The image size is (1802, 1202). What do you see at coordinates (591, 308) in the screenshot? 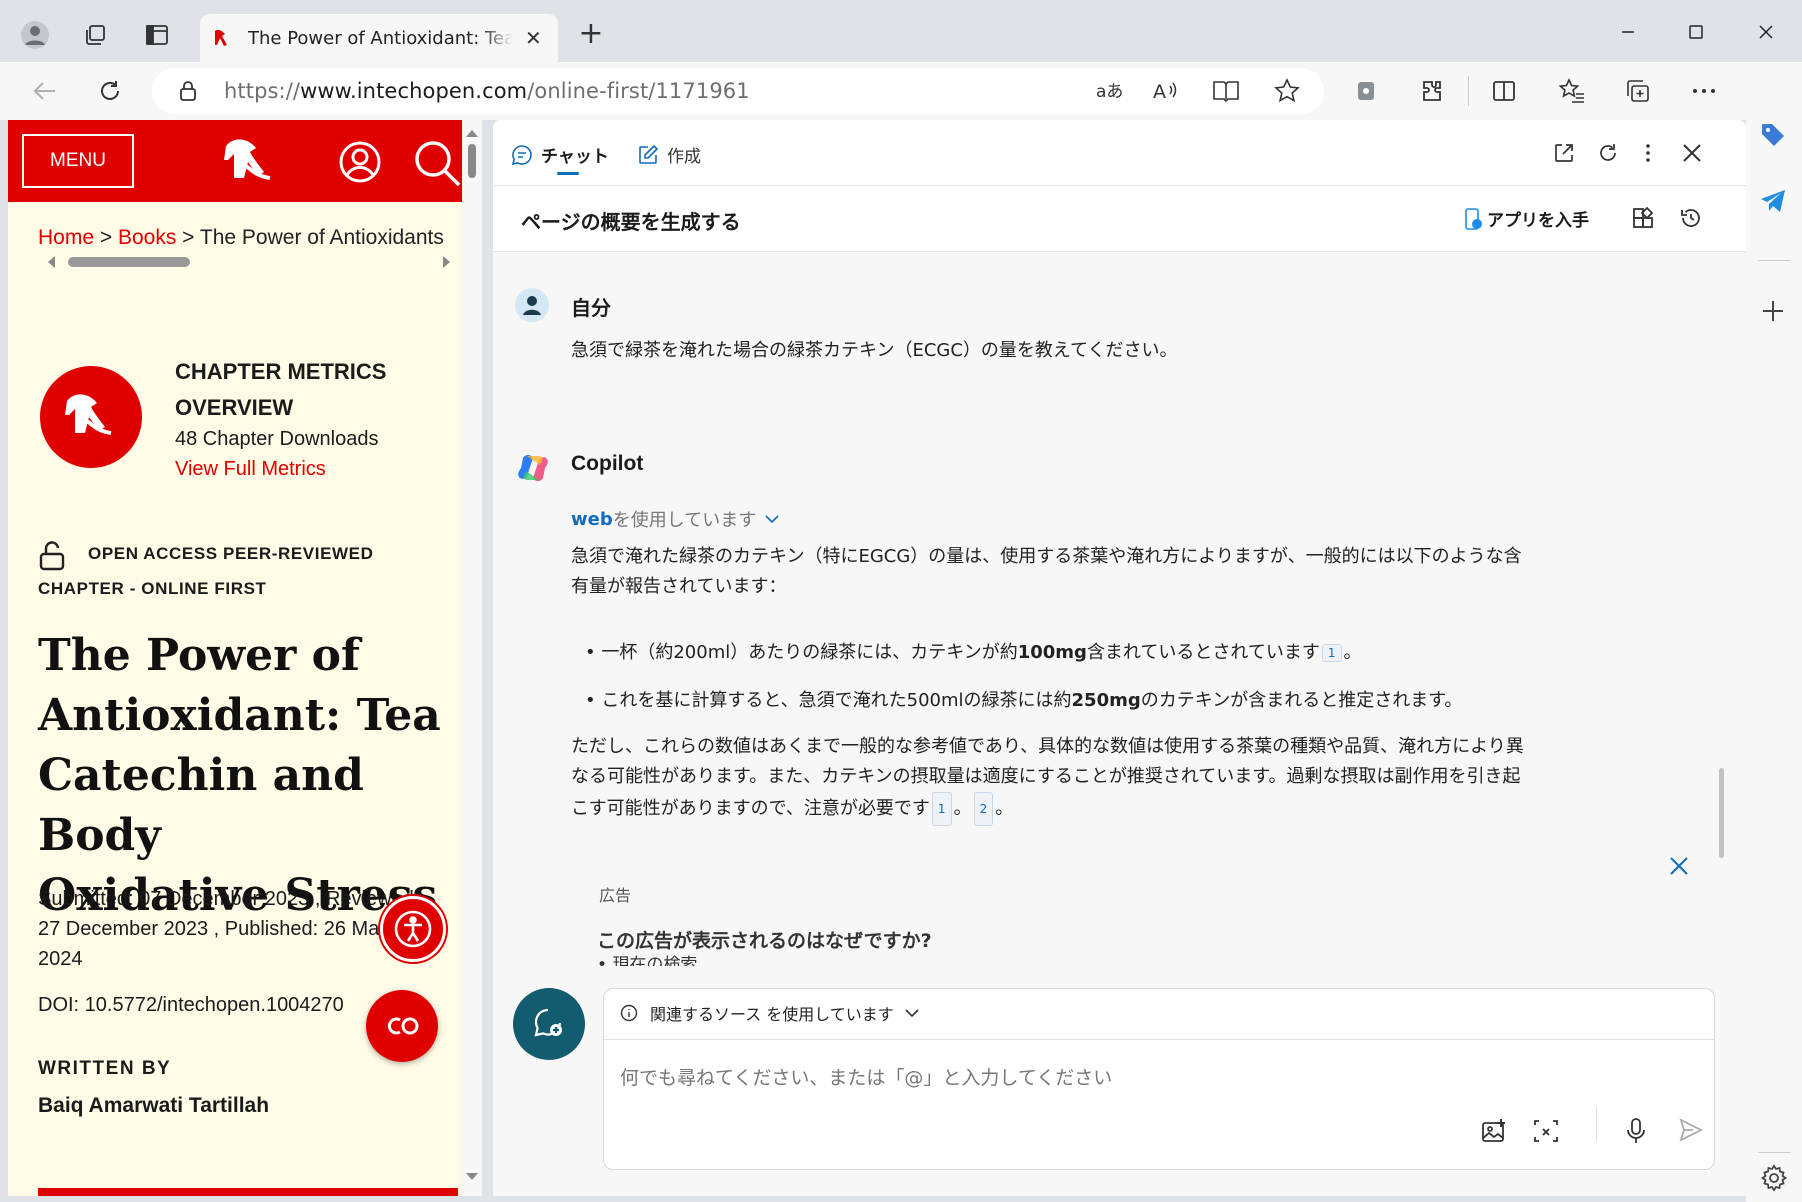
I see `user-name: 自分` at bounding box center [591, 308].